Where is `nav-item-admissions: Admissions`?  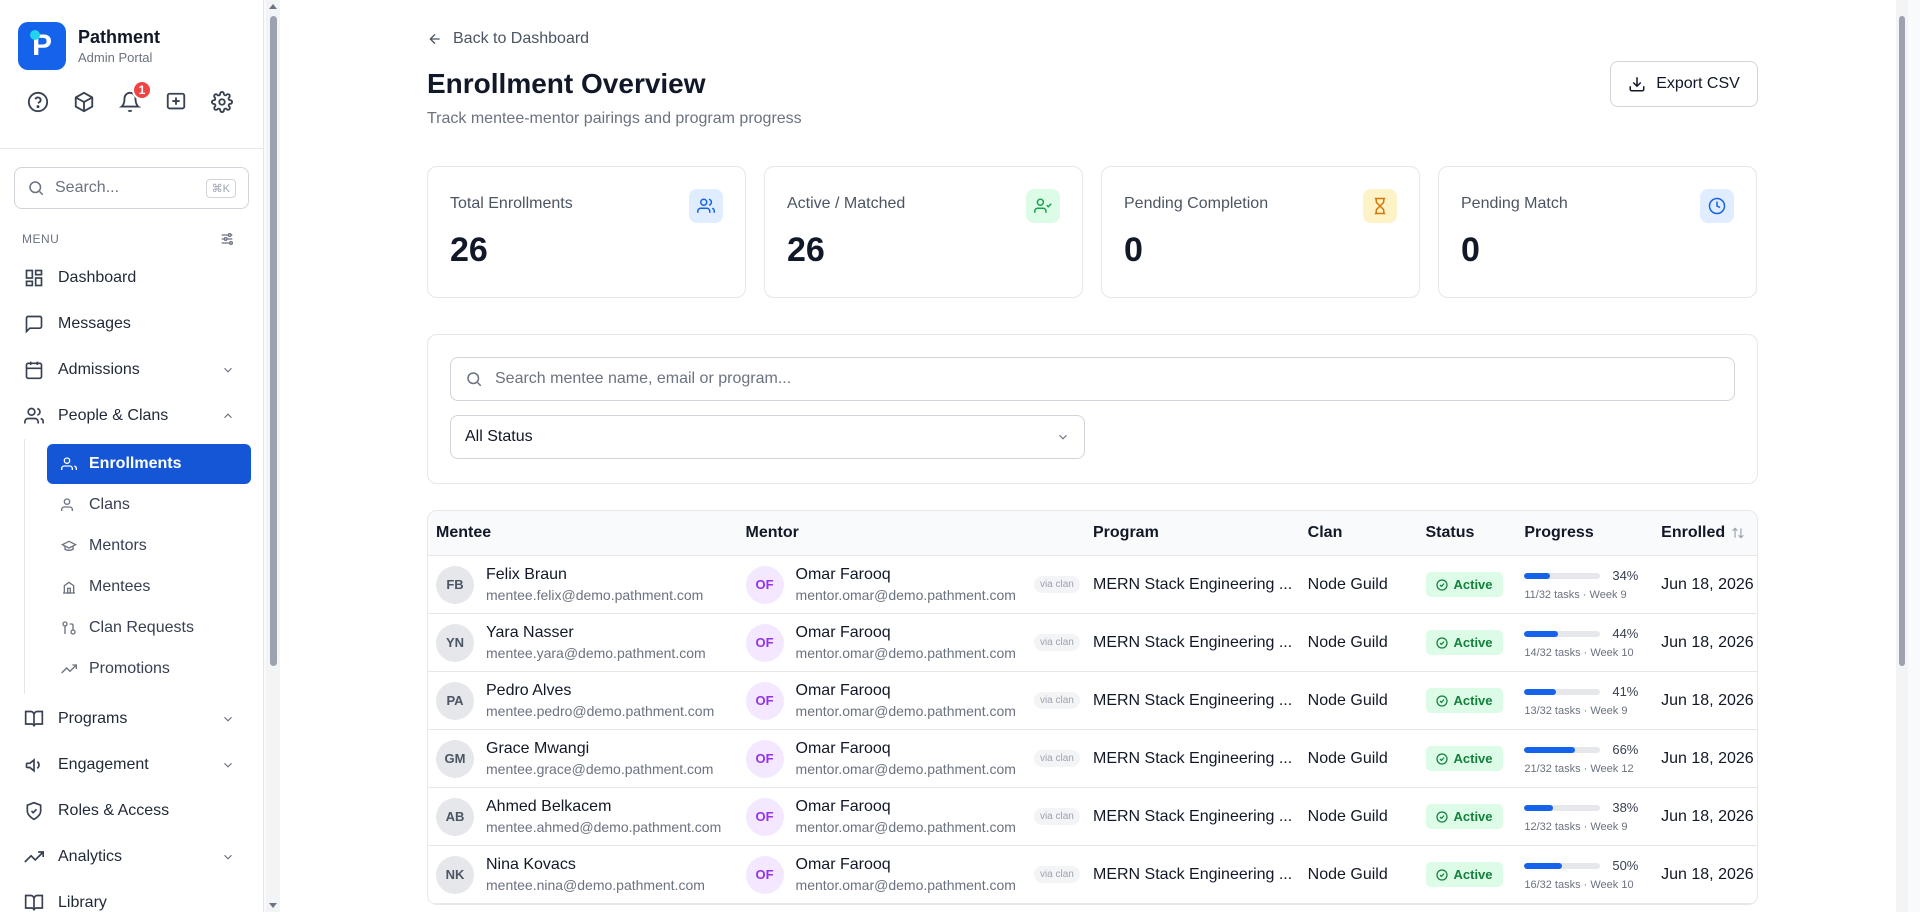
nav-item-admissions: Admissions is located at coordinates (131, 370).